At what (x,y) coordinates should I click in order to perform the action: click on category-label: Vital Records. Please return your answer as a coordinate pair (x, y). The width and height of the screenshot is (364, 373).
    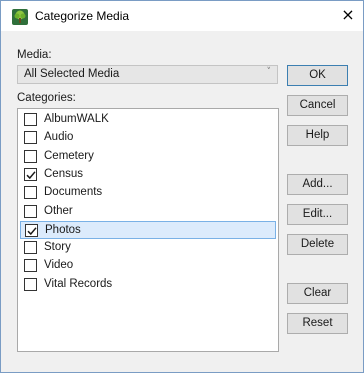
    Looking at the image, I should click on (78, 283).